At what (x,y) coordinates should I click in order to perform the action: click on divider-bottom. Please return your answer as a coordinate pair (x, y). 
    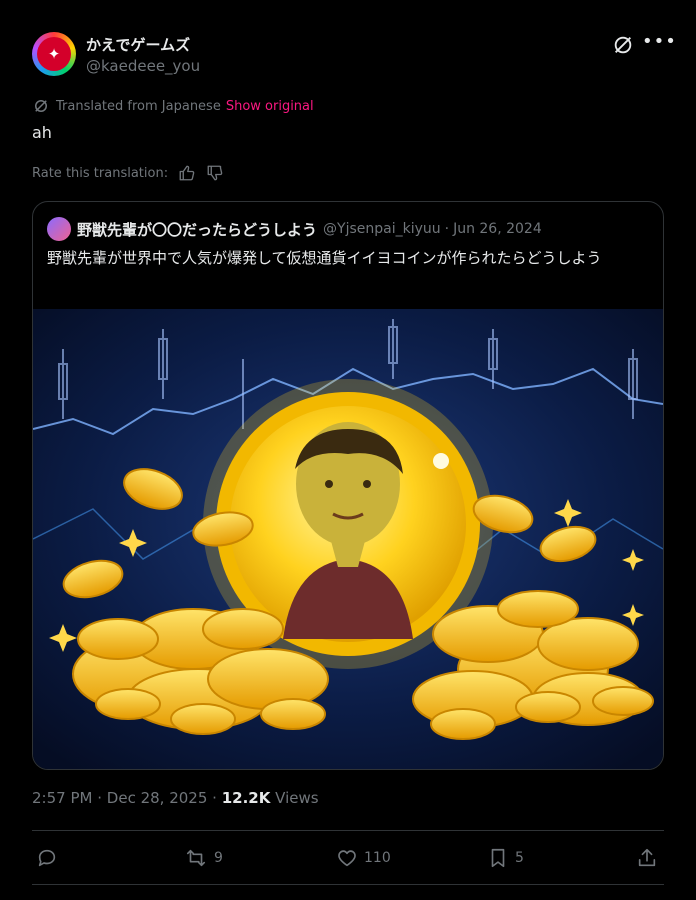
    Looking at the image, I should click on (348, 884).